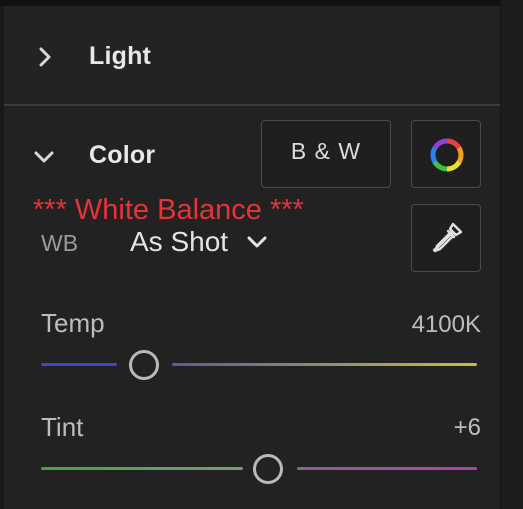 This screenshot has height=509, width=523. I want to click on section-divider, so click(252, 105).